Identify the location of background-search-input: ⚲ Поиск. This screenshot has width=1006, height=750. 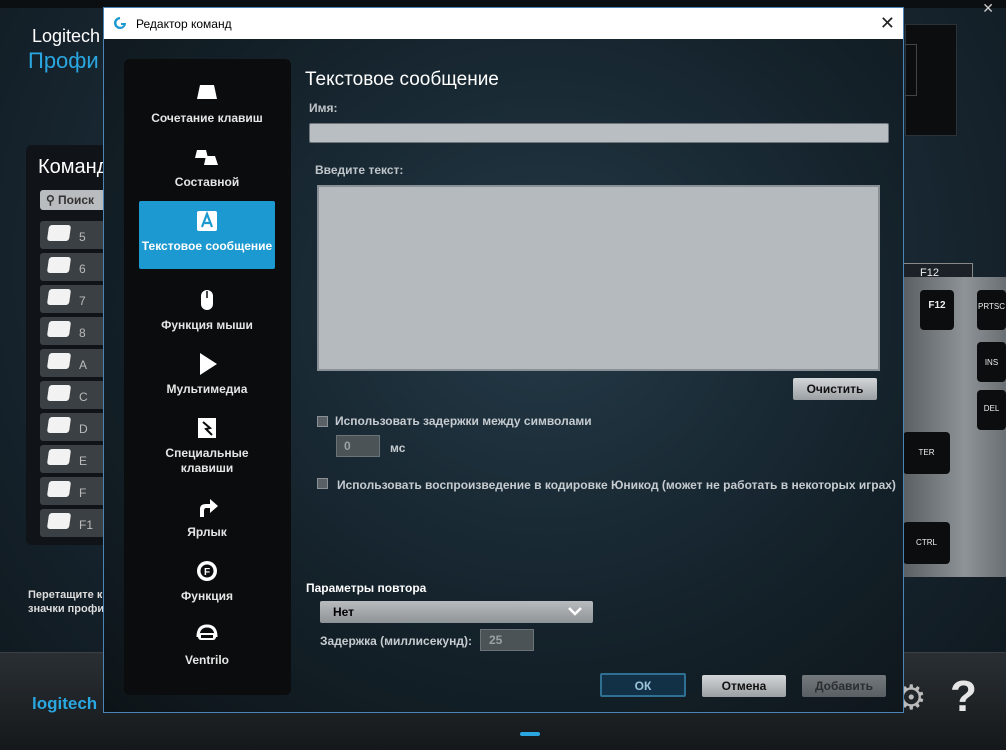
(75, 200).